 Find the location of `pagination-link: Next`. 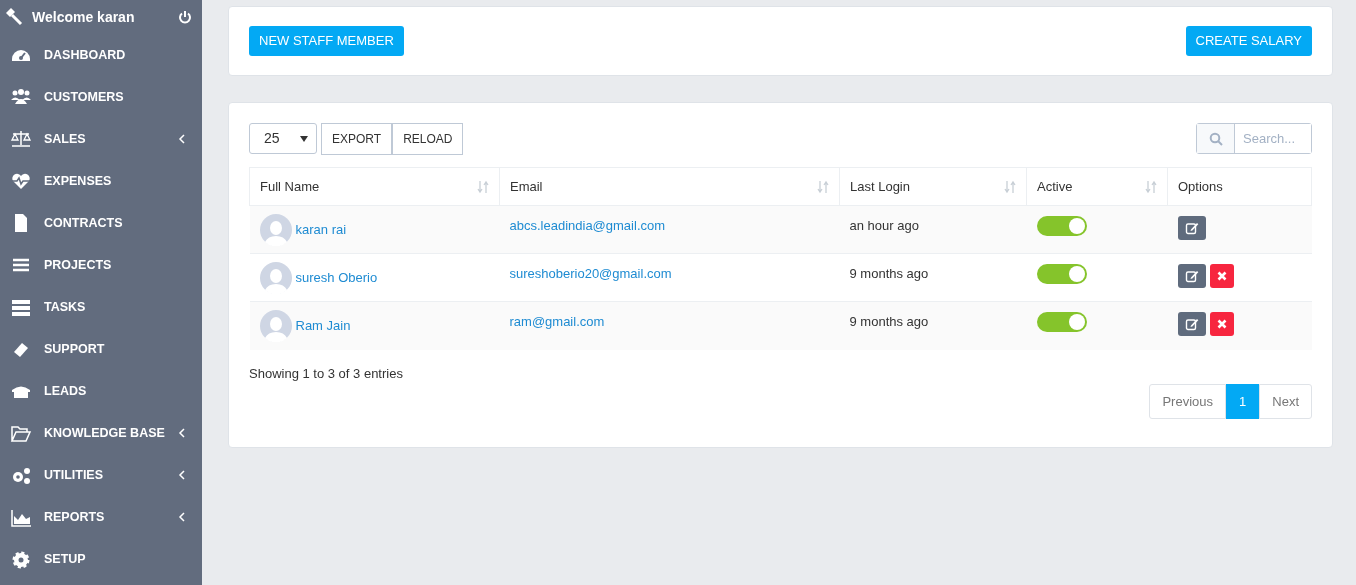

pagination-link: Next is located at coordinates (1285, 401).